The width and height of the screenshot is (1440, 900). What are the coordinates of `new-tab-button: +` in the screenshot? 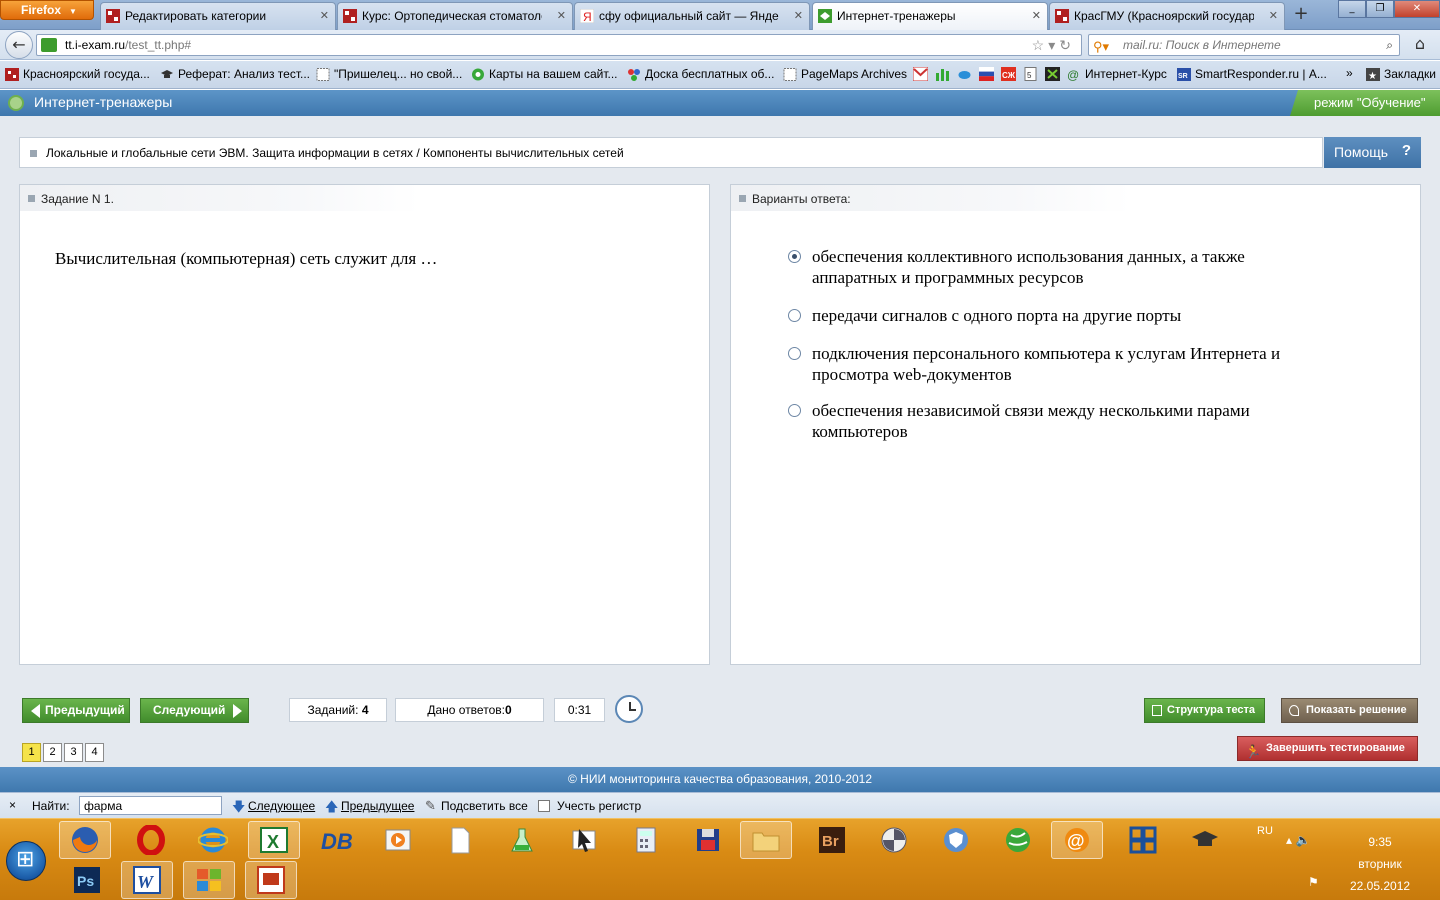 It's located at (1301, 15).